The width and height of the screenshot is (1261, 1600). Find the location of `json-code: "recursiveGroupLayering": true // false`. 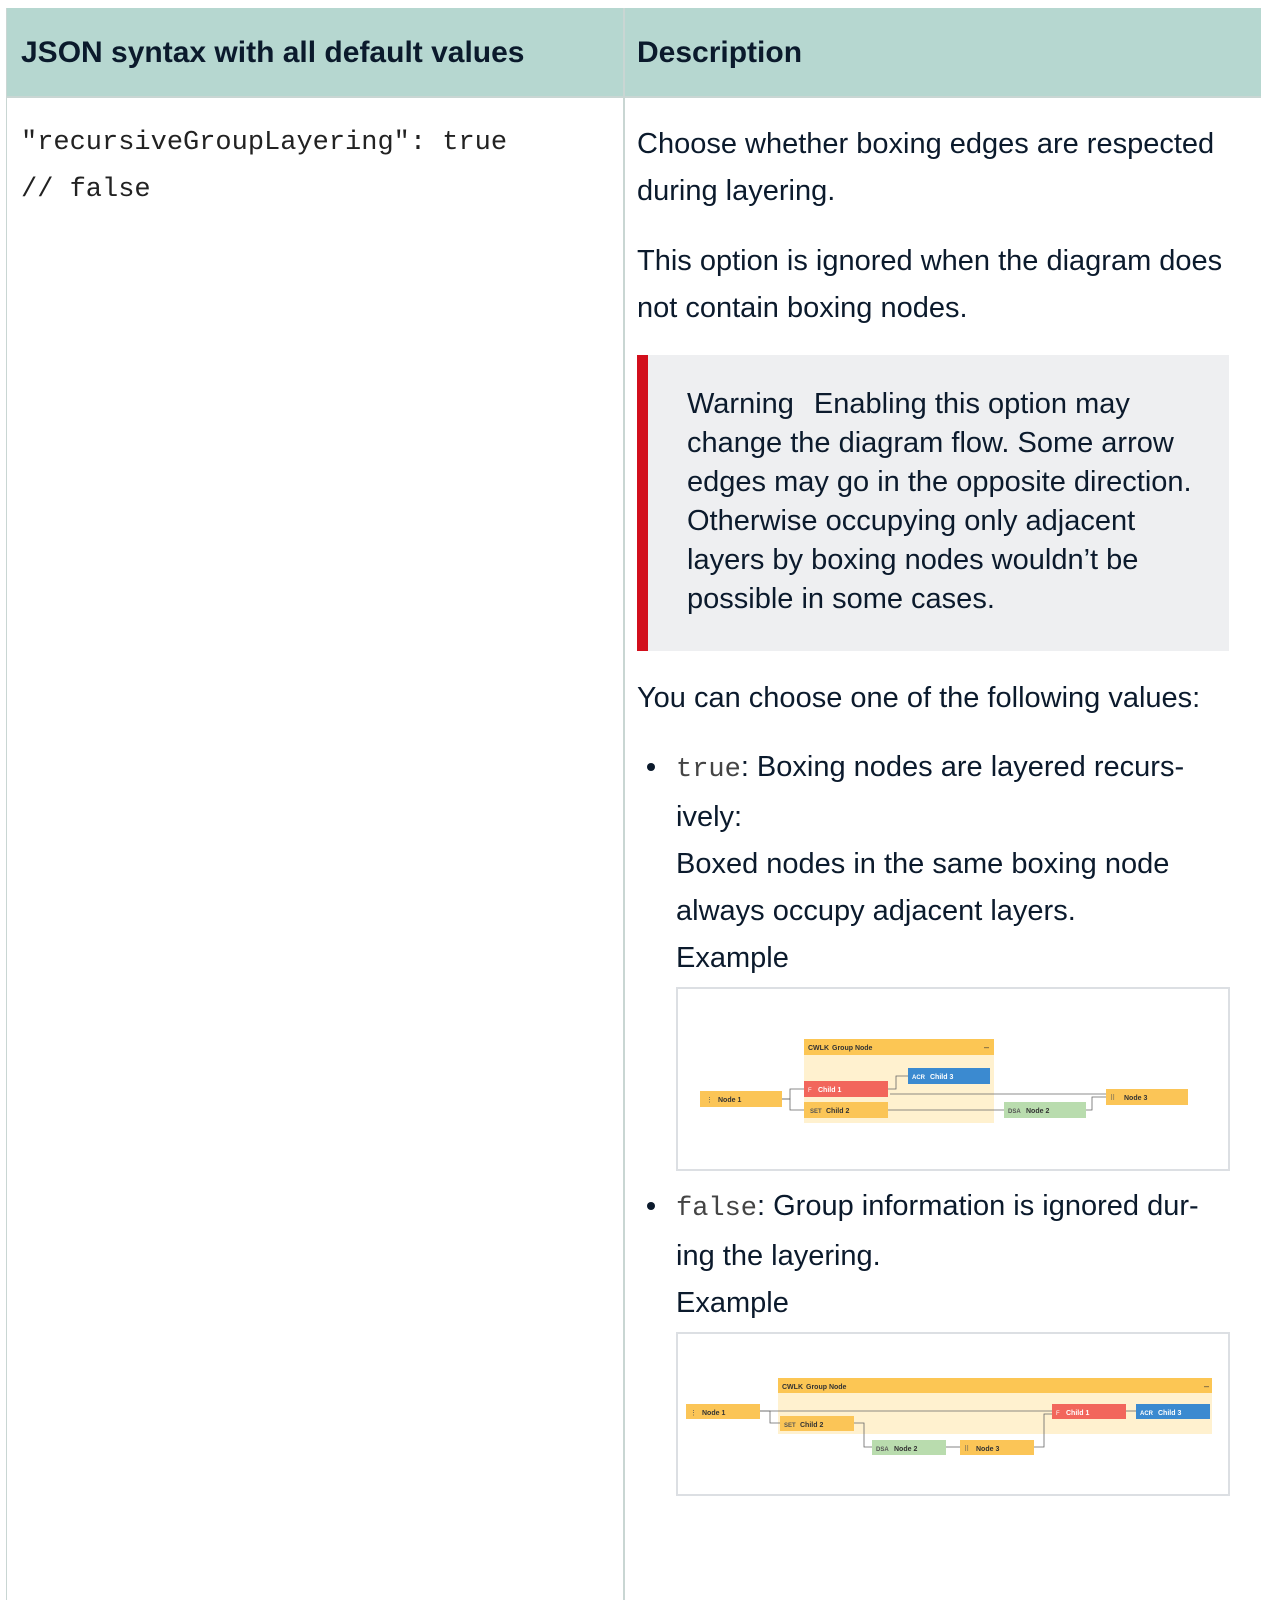

json-code: "recursiveGroupLayering": true // false is located at coordinates (264, 167).